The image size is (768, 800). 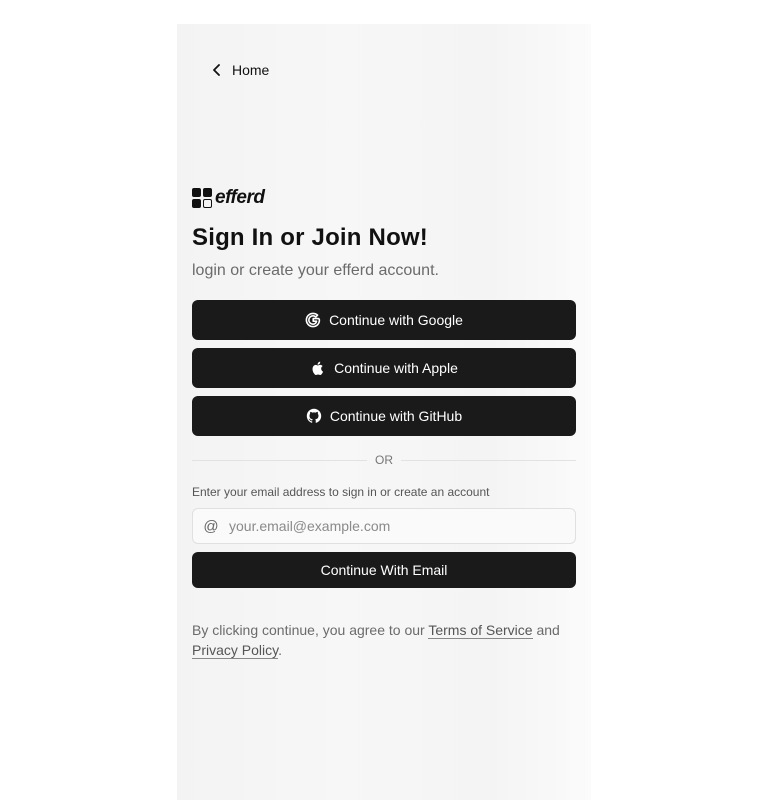 I want to click on at-icon: @, so click(x=211, y=526).